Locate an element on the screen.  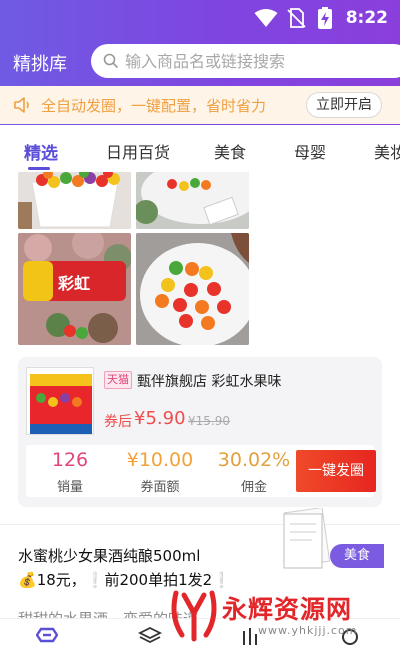
watermark-logo is located at coordinates (194, 617).